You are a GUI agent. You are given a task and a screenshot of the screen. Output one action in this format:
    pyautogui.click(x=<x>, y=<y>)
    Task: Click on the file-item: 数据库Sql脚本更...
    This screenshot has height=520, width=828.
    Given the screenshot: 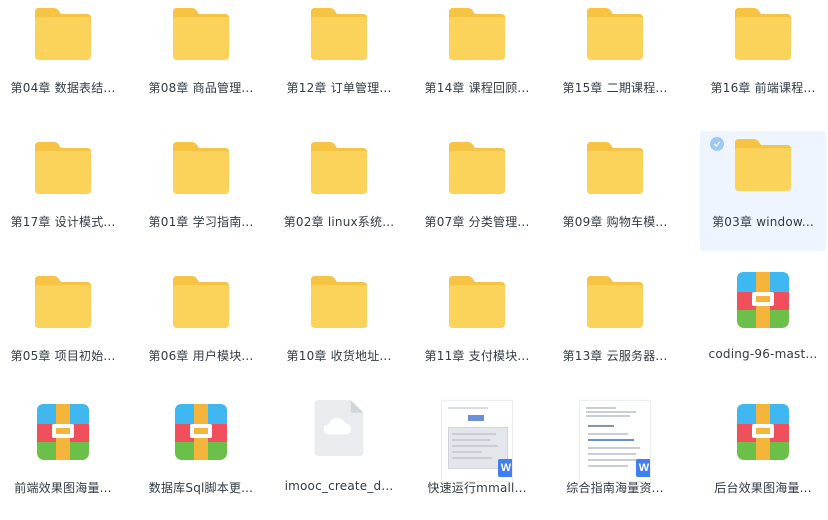 What is the action you would take?
    pyautogui.click(x=201, y=460)
    